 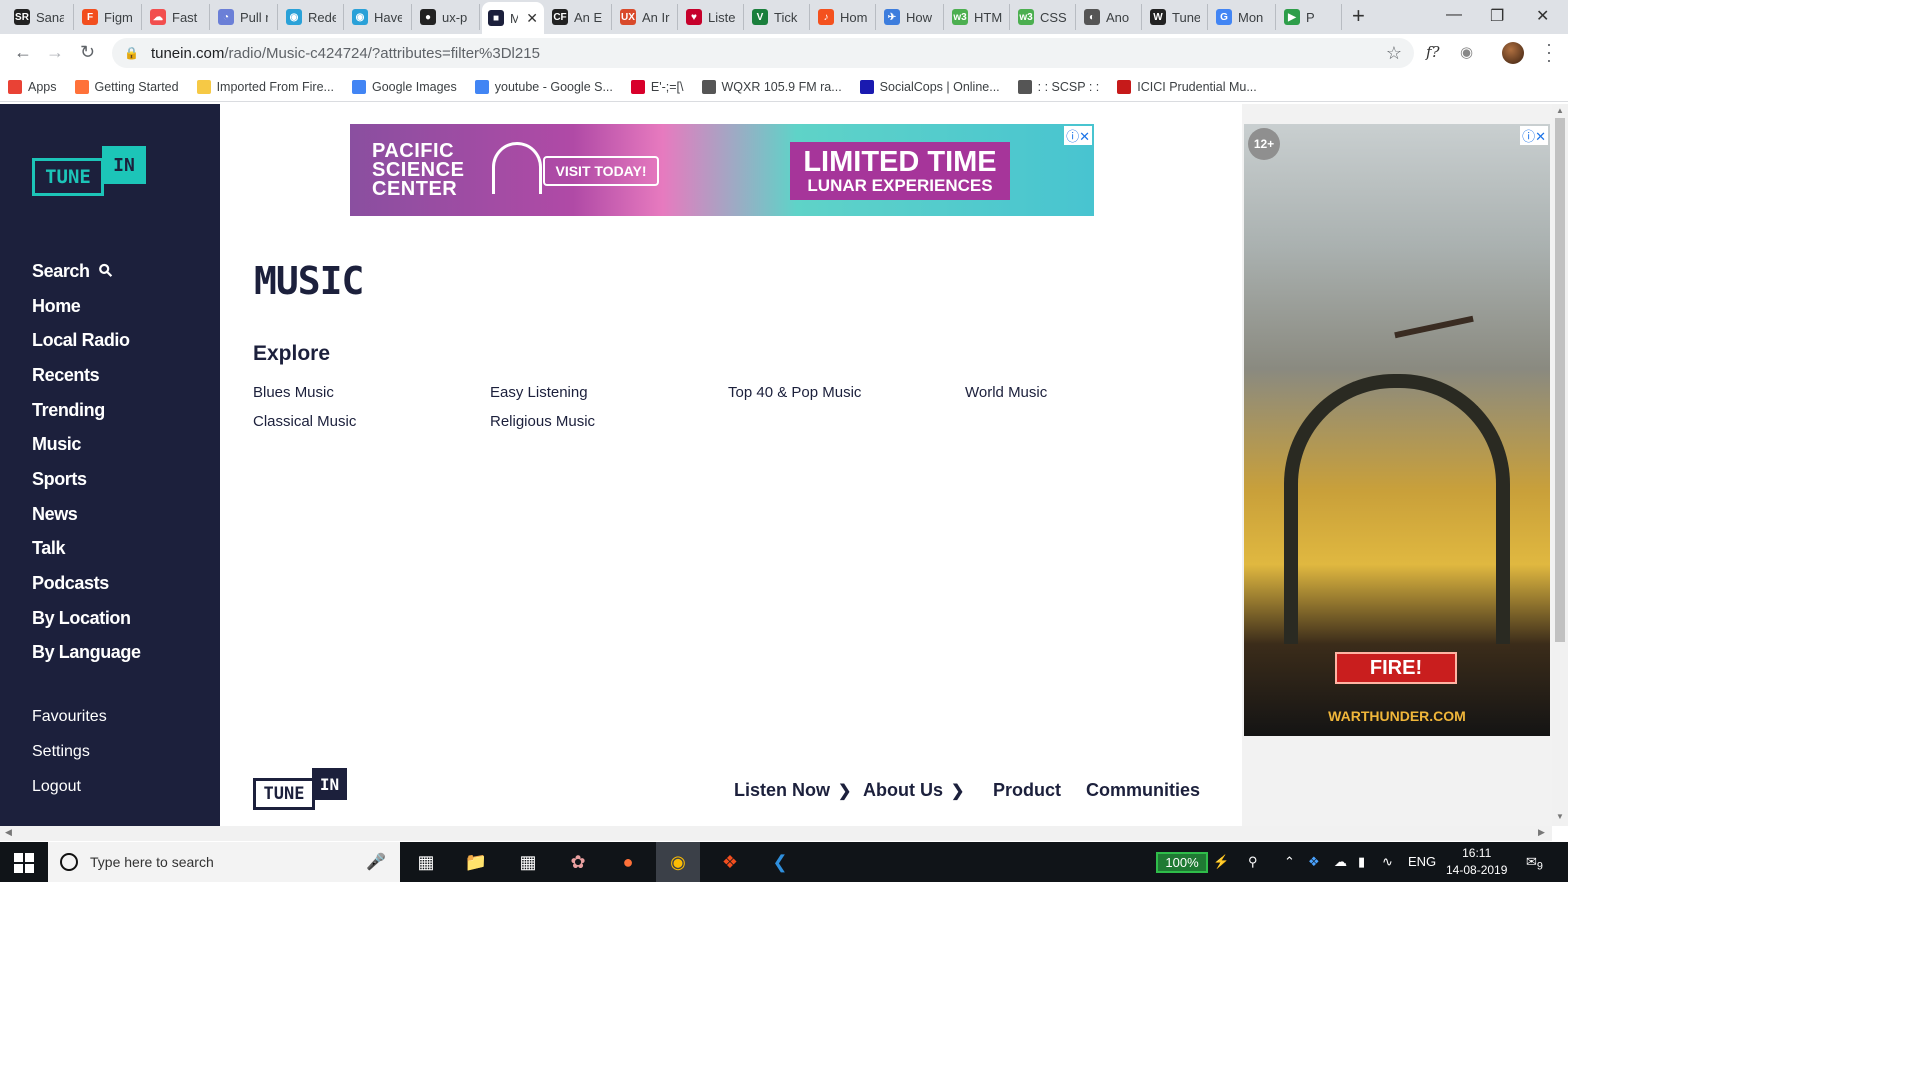 What do you see at coordinates (846, 394) in the screenshot?
I see `explore-link: Top 40 & Pop Music` at bounding box center [846, 394].